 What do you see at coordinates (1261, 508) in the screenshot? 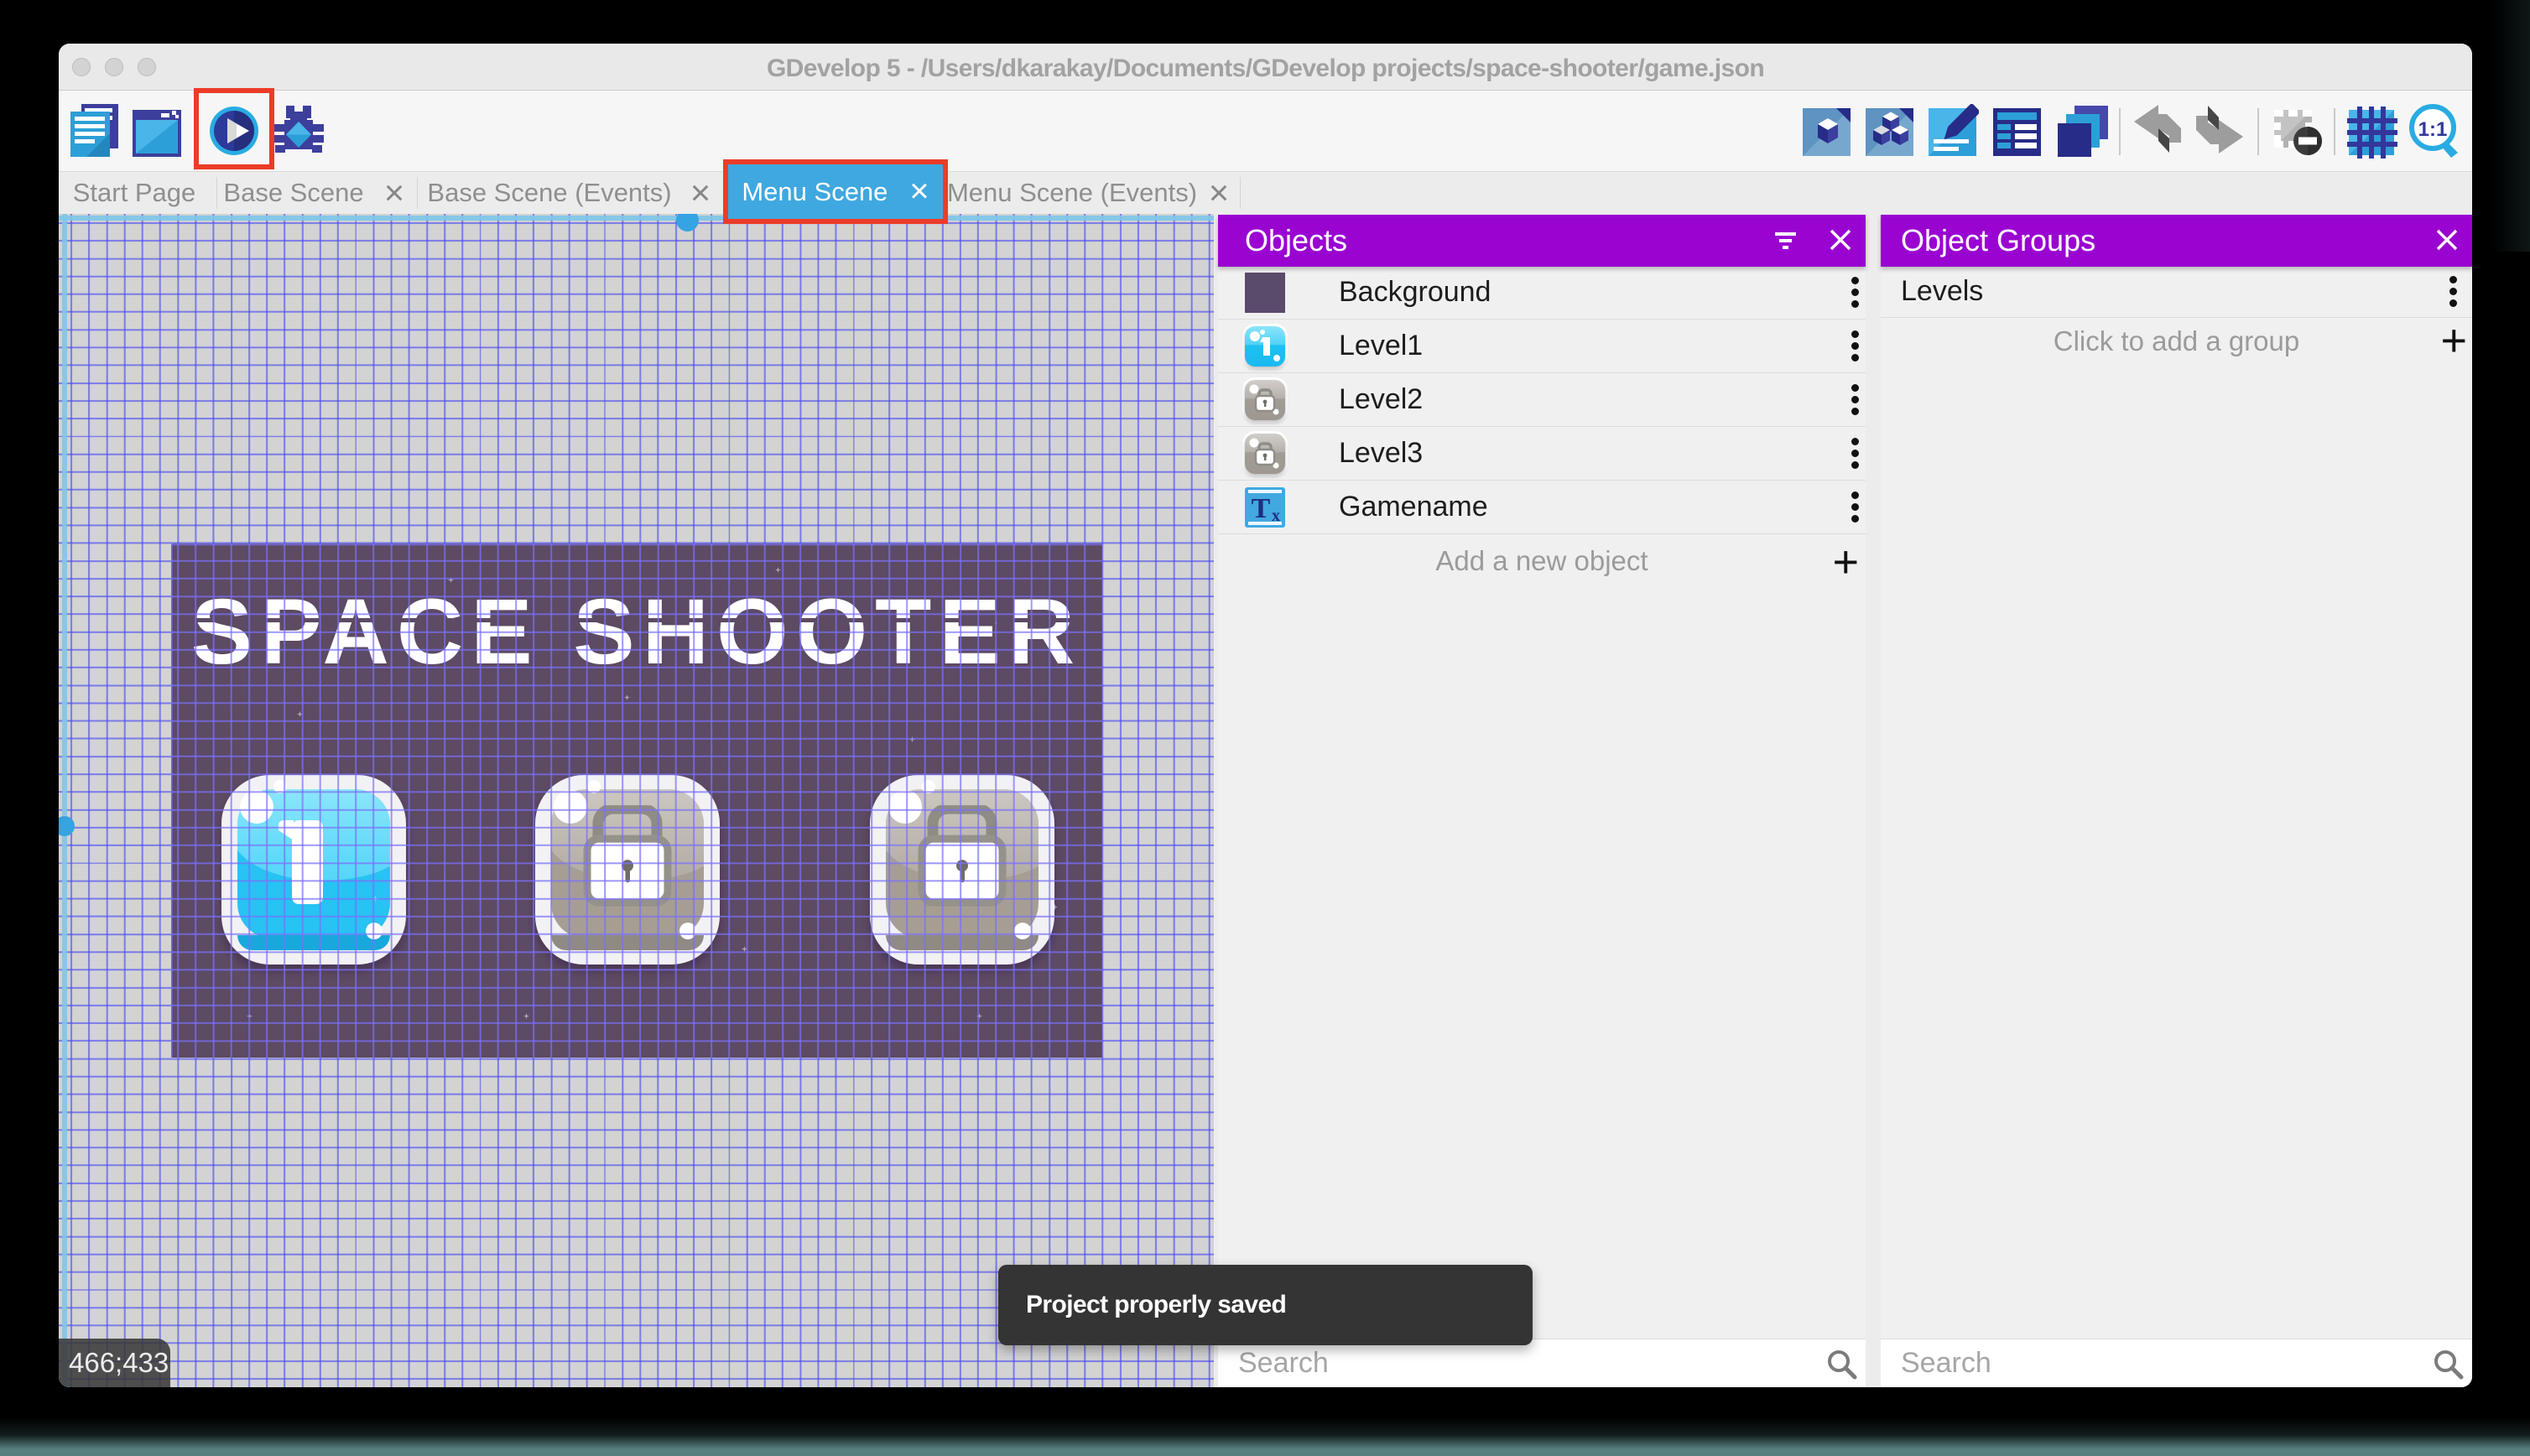
I see `svg-text: T` at bounding box center [1261, 508].